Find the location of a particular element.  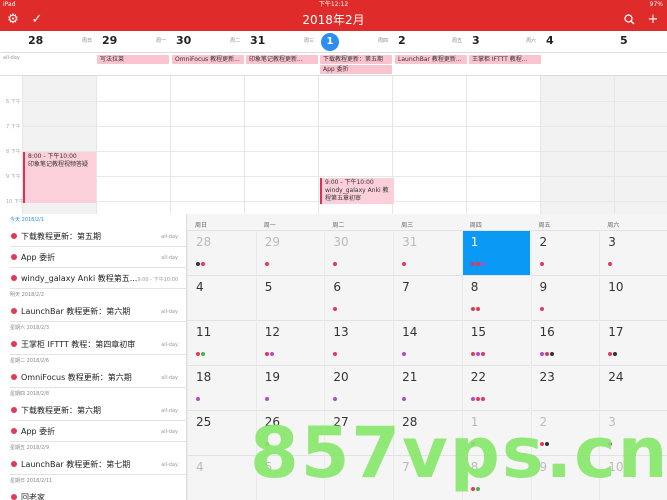

search-icon is located at coordinates (629, 20).